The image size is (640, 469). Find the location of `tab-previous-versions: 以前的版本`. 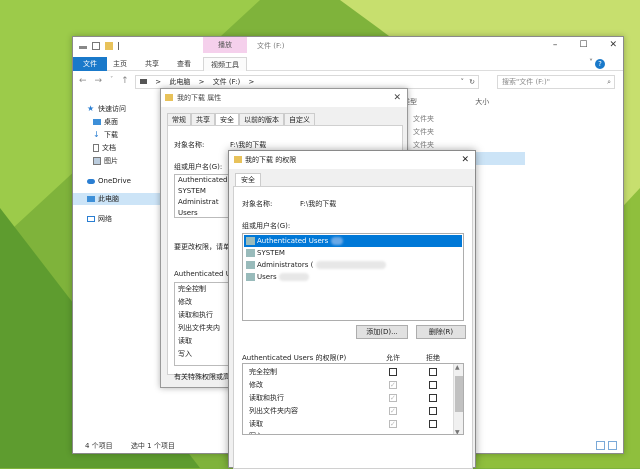

tab-previous-versions: 以前的版本 is located at coordinates (261, 119).